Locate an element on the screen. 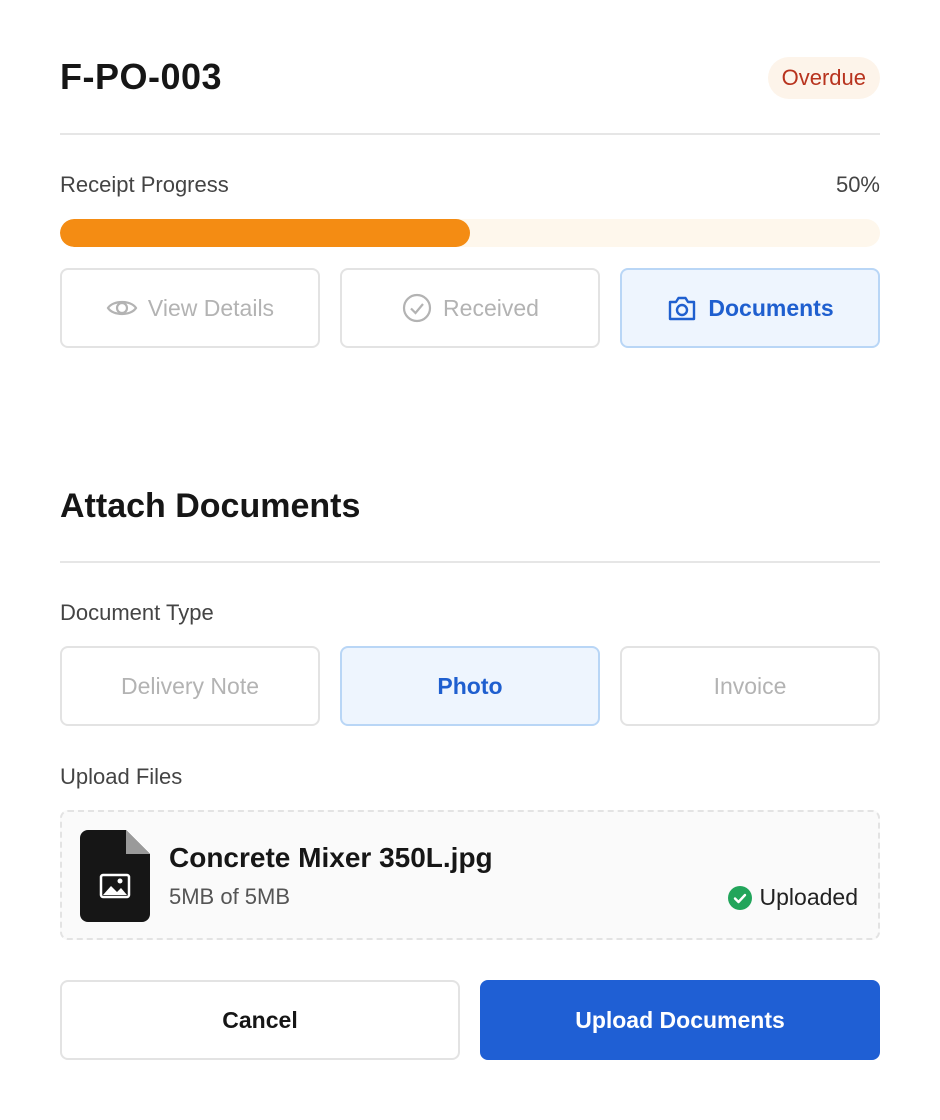 The height and width of the screenshot is (1120, 940). progress-percent: 50% is located at coordinates (857, 184).